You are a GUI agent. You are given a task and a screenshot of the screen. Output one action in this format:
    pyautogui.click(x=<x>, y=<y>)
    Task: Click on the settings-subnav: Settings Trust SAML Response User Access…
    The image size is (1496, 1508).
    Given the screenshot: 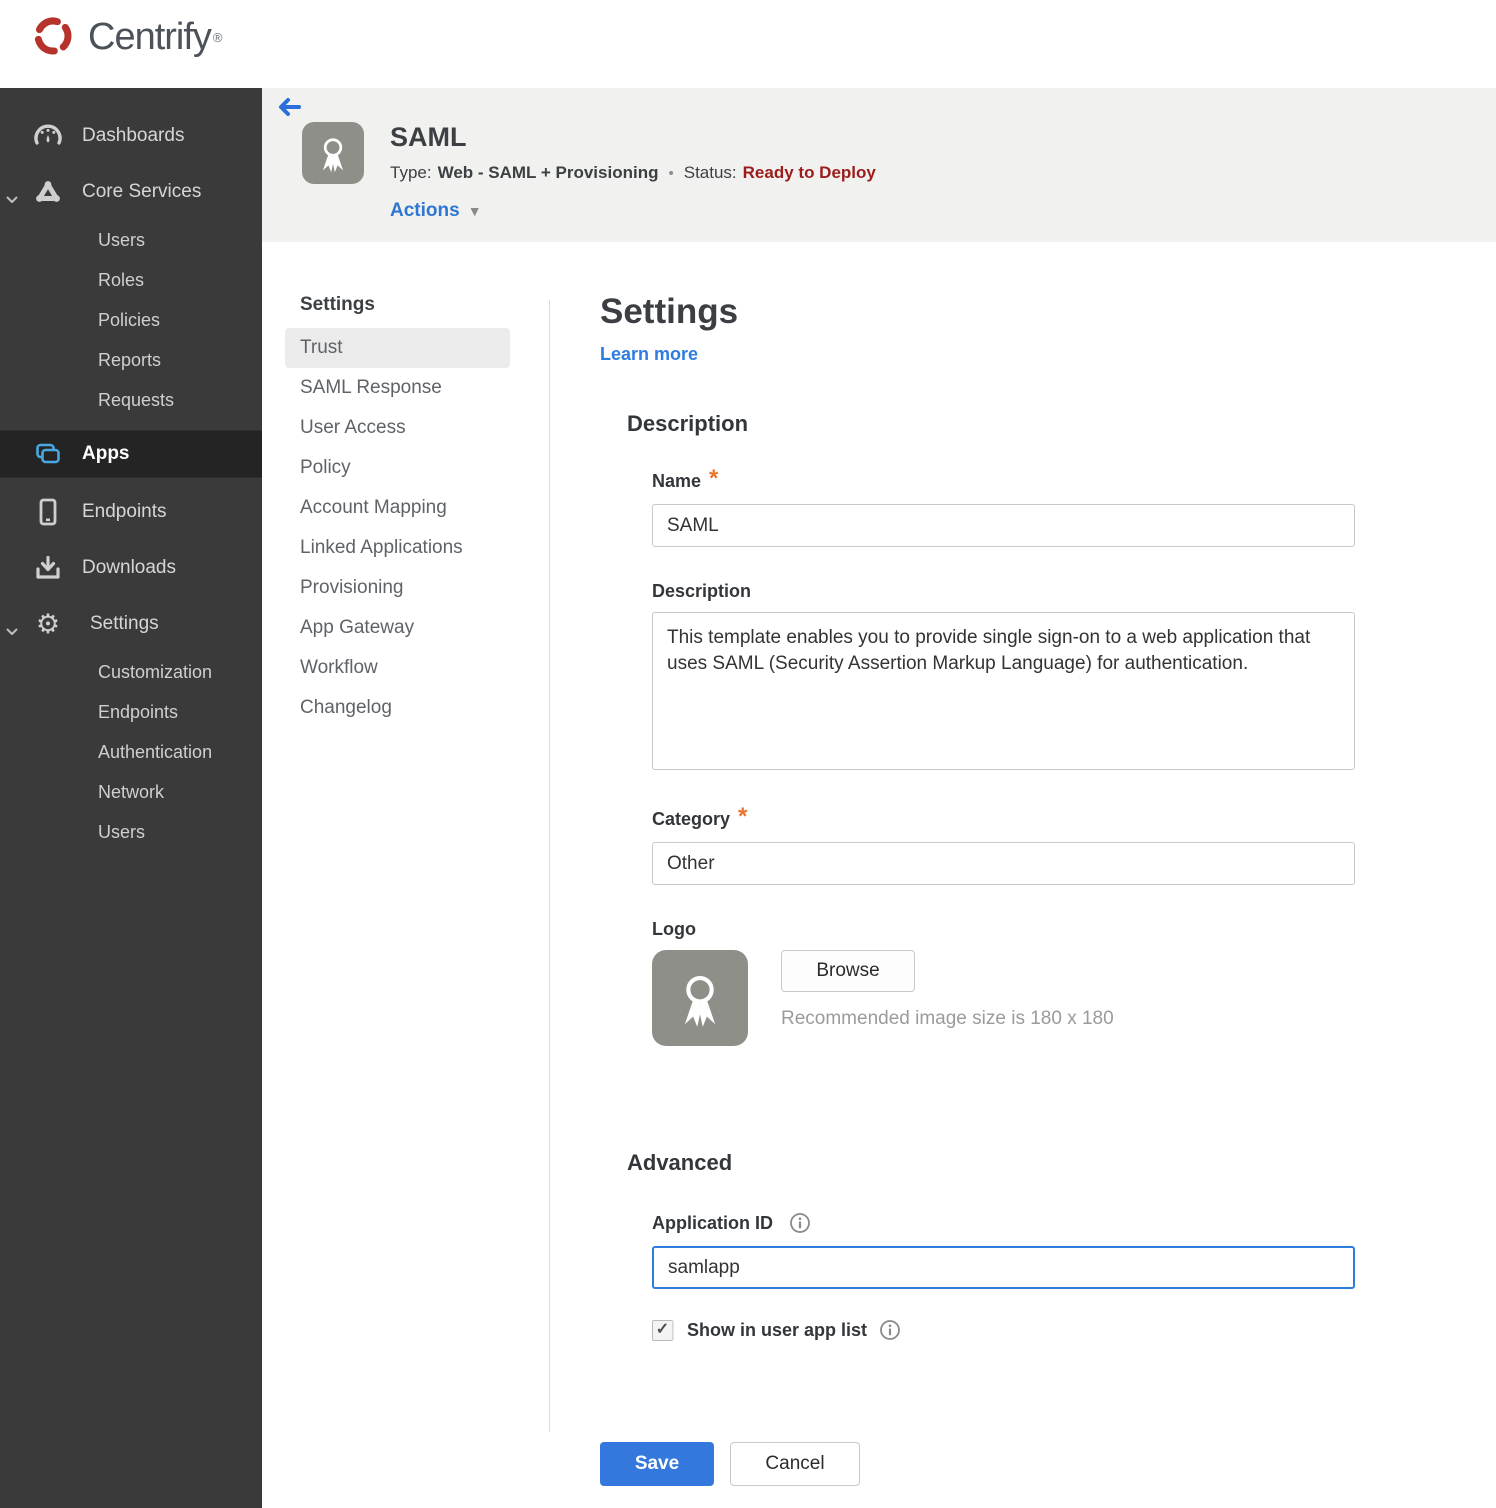 What is the action you would take?
    pyautogui.click(x=405, y=485)
    